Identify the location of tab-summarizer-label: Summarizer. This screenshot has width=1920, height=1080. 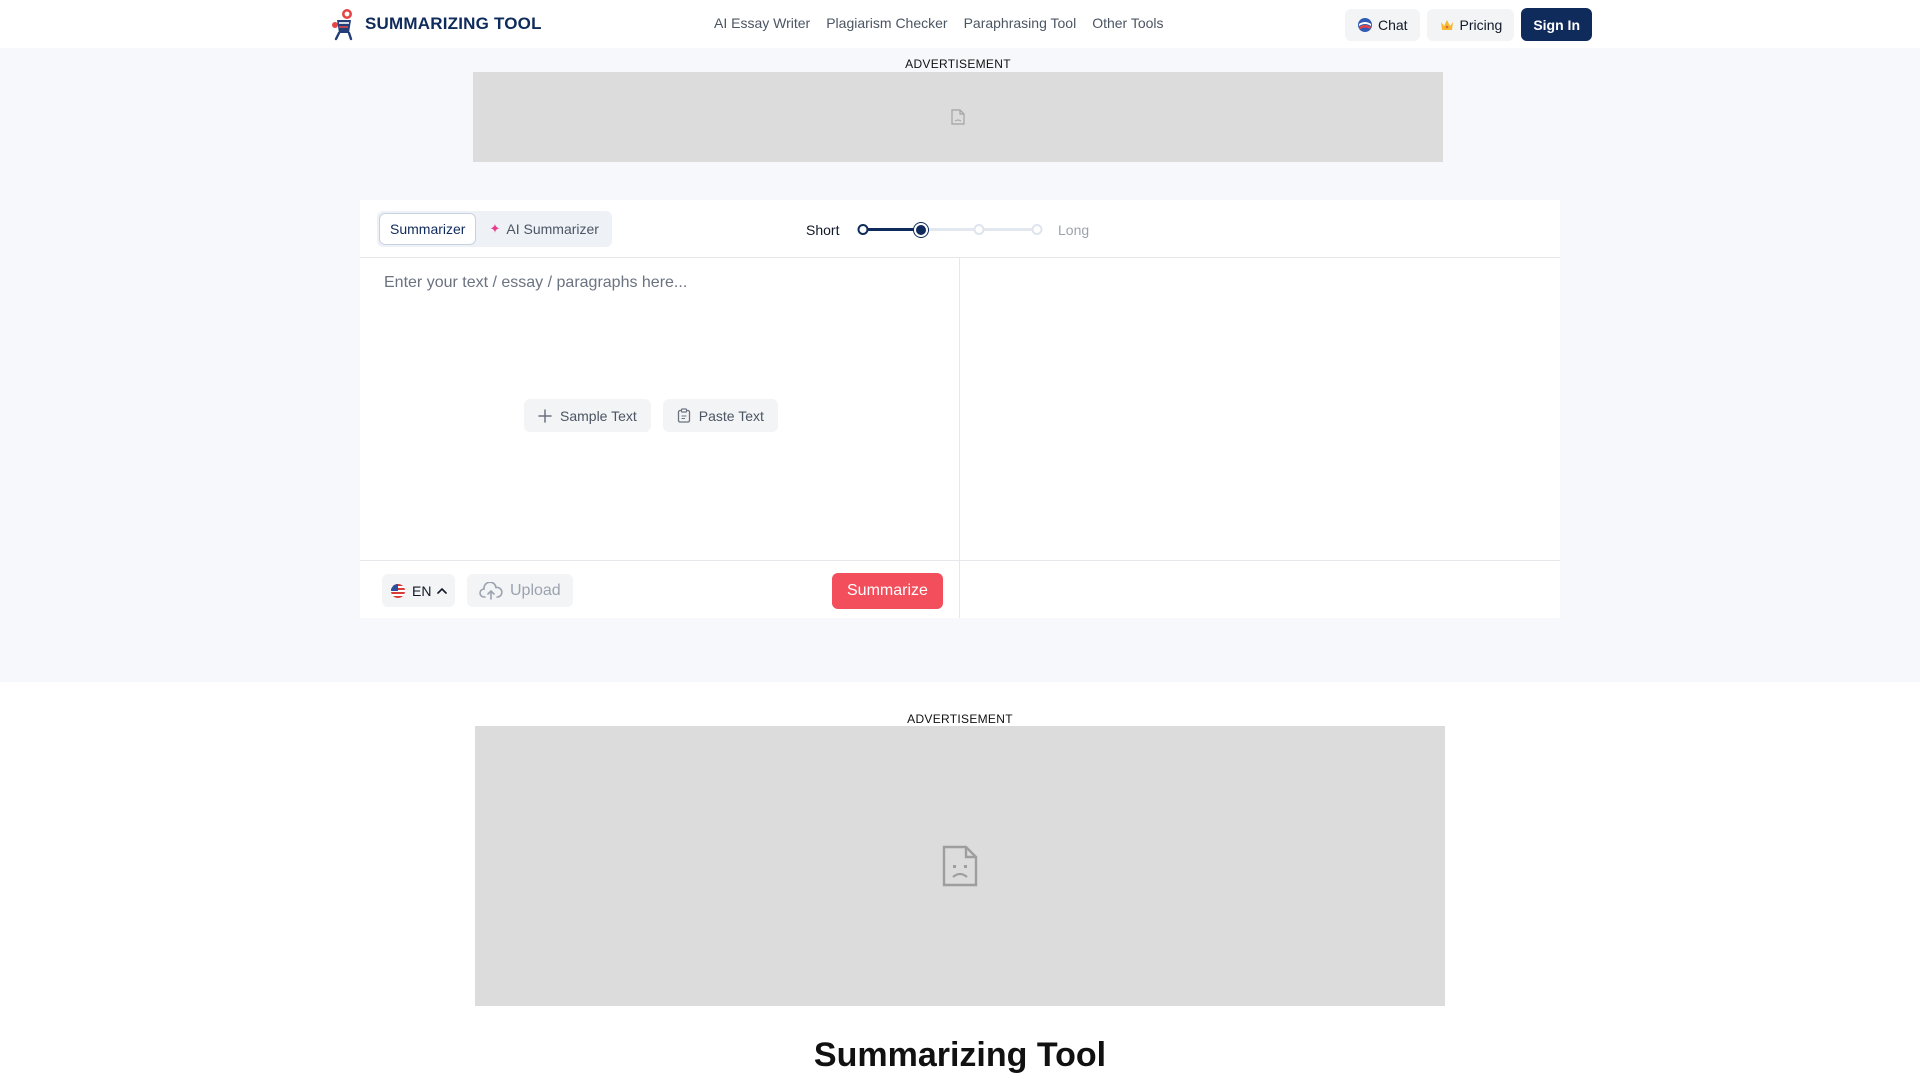
(428, 229).